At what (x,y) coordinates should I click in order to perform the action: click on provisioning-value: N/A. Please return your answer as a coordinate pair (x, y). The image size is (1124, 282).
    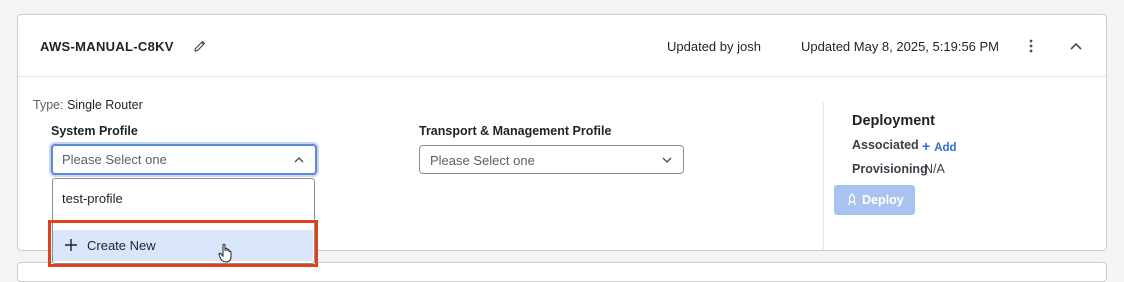
    Looking at the image, I should click on (934, 169).